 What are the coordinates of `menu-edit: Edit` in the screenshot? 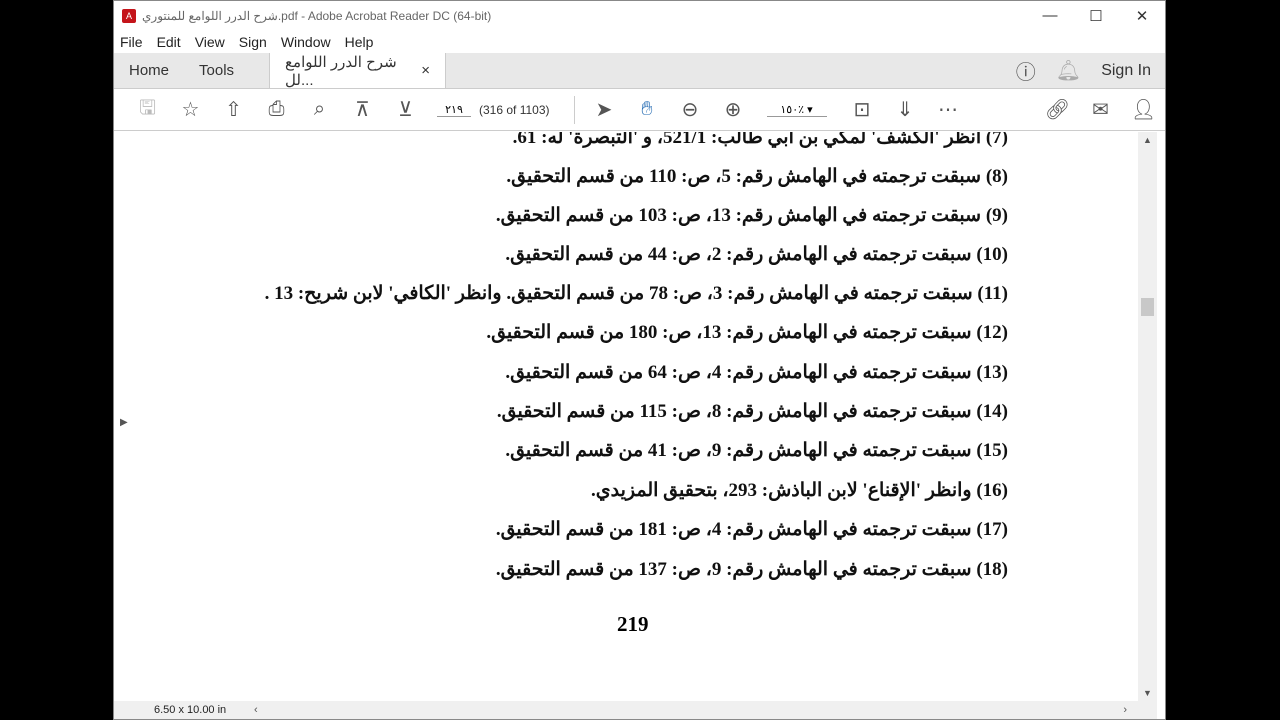 It's located at (169, 42).